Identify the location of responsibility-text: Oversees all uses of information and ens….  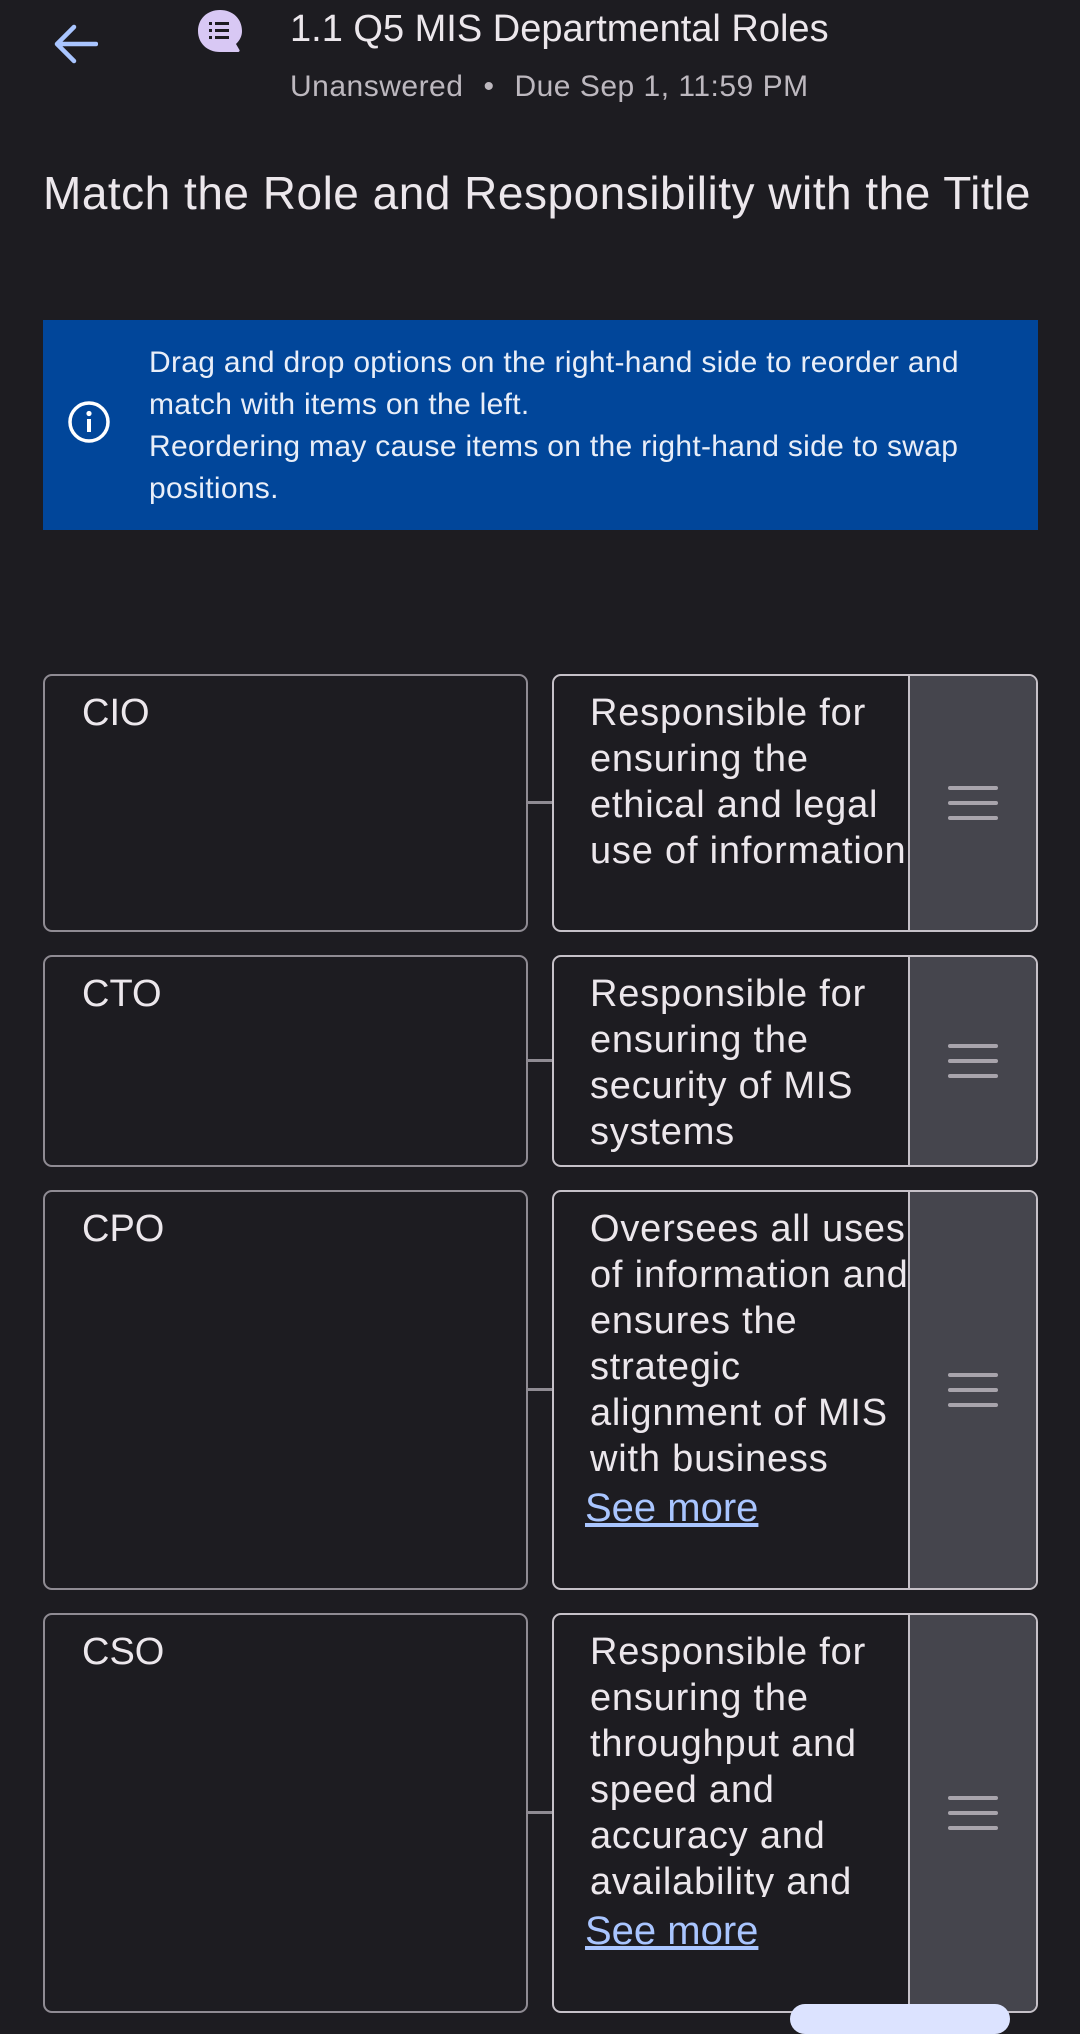
(749, 1341).